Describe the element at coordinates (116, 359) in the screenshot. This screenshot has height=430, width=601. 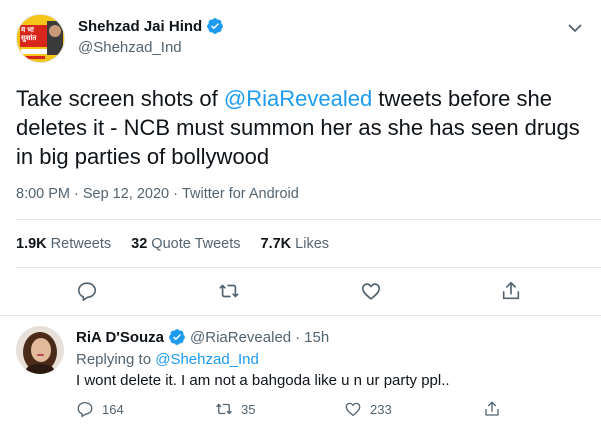
I see `replying-prefix: Replying to` at that location.